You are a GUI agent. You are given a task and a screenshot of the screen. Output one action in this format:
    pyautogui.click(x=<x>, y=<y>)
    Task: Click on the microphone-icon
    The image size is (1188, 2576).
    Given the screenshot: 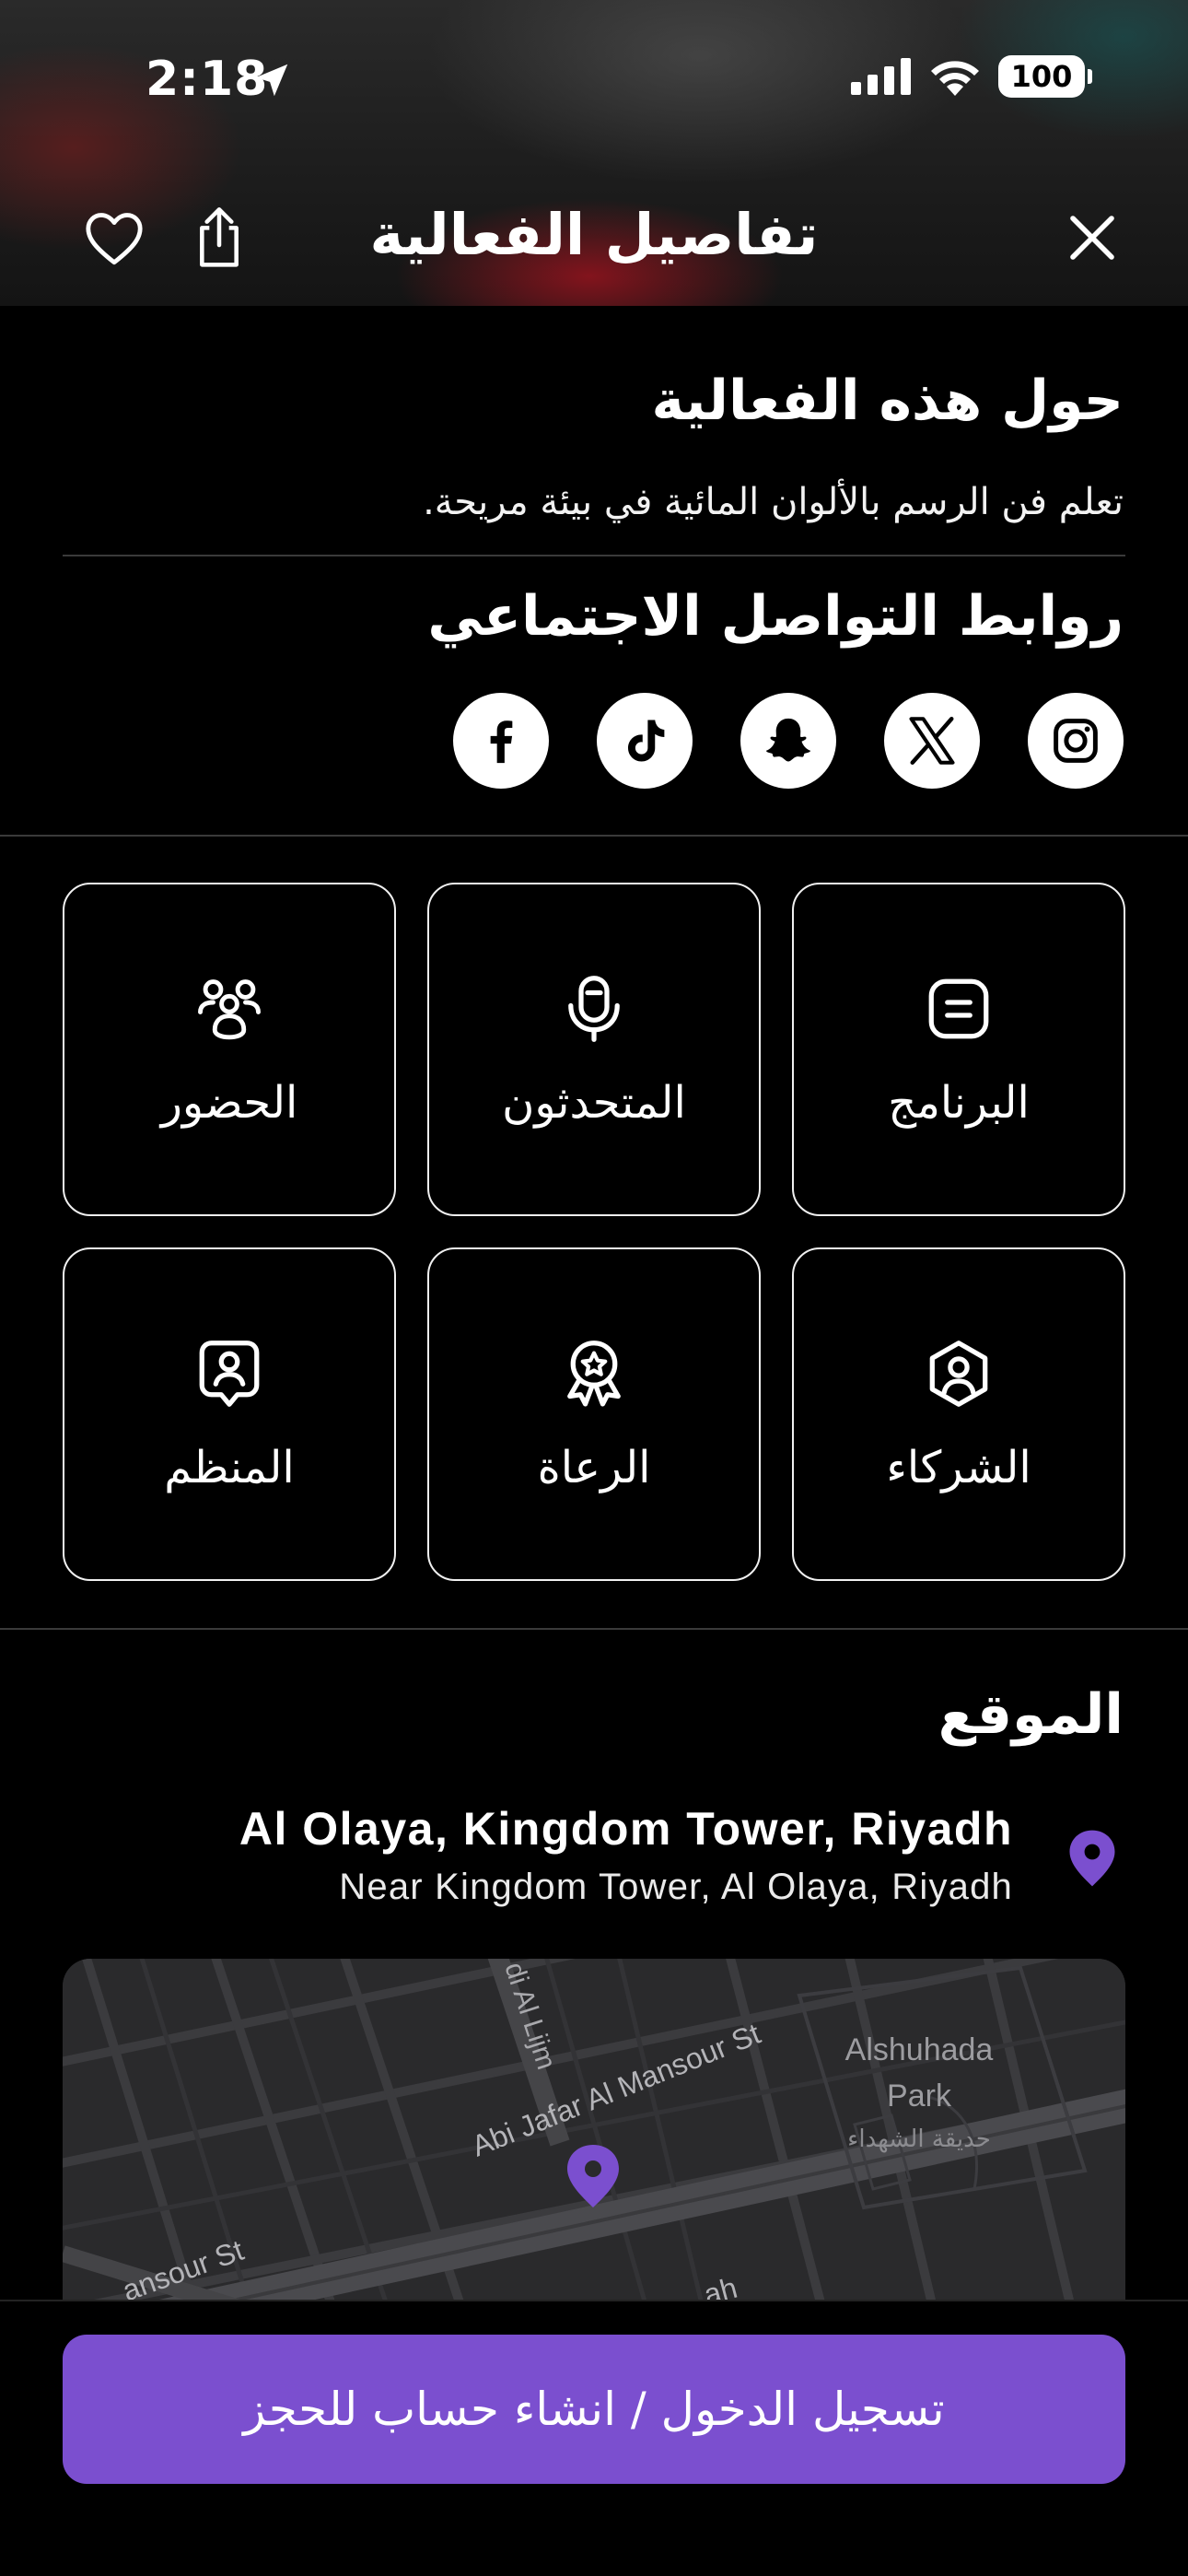 What is the action you would take?
    pyautogui.click(x=594, y=1009)
    